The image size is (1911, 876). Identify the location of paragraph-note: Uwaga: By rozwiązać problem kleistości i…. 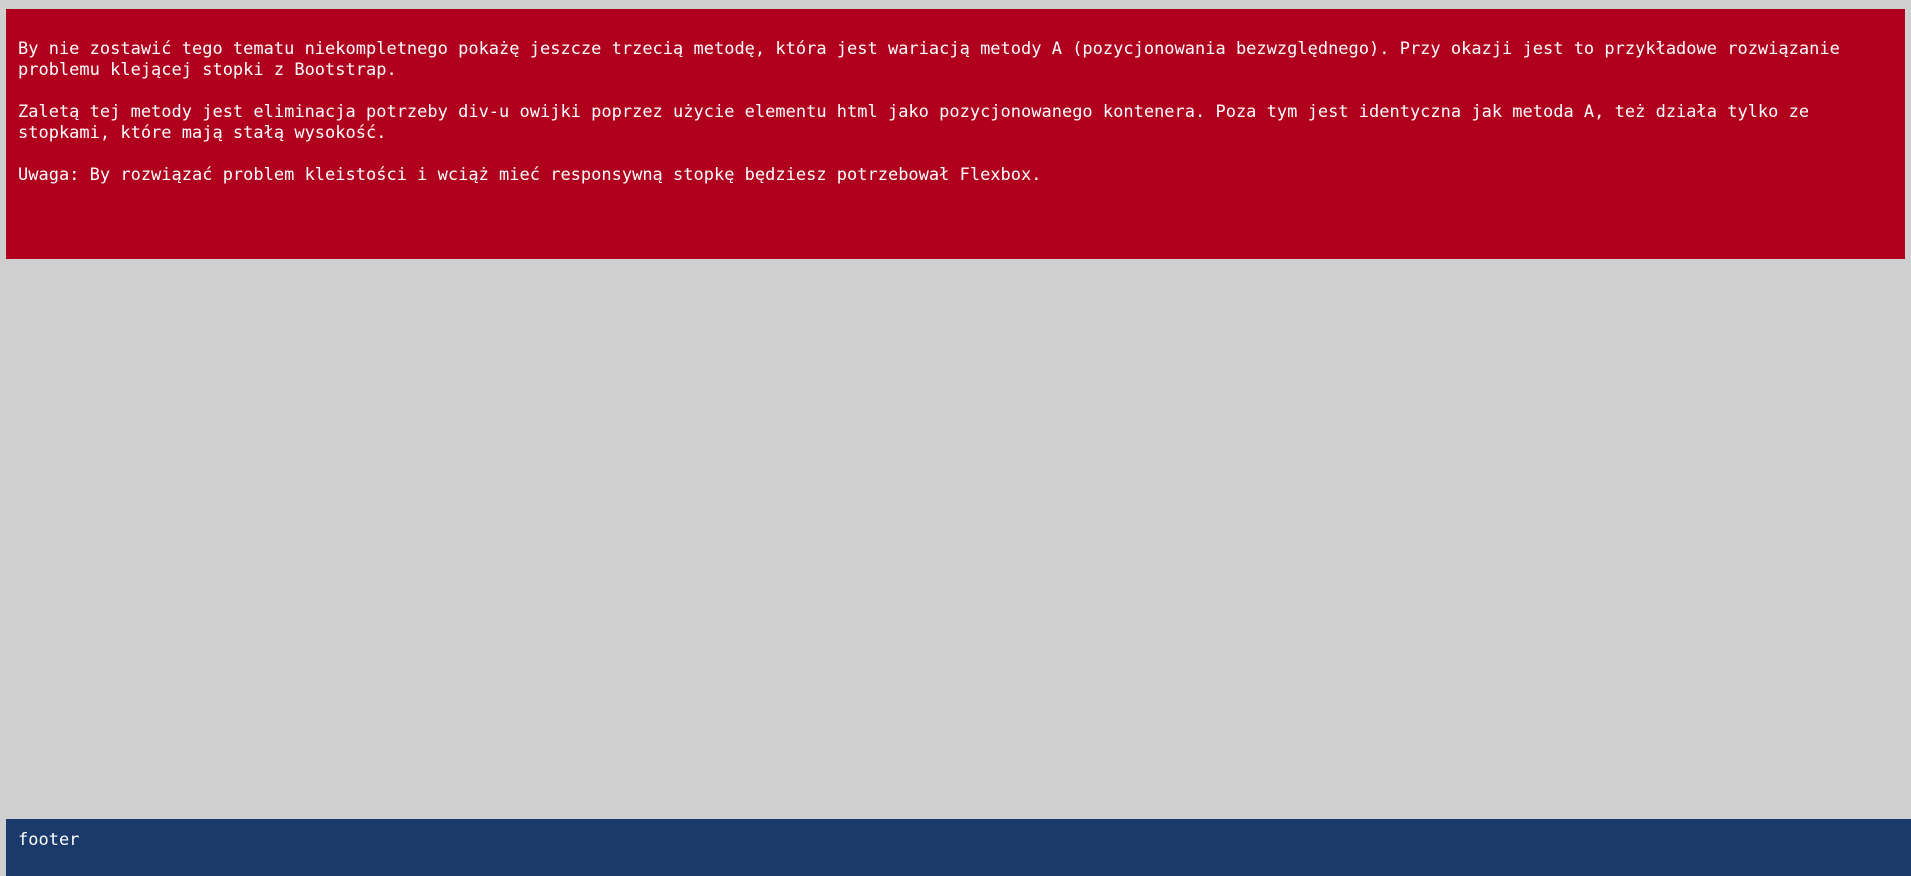
(530, 175).